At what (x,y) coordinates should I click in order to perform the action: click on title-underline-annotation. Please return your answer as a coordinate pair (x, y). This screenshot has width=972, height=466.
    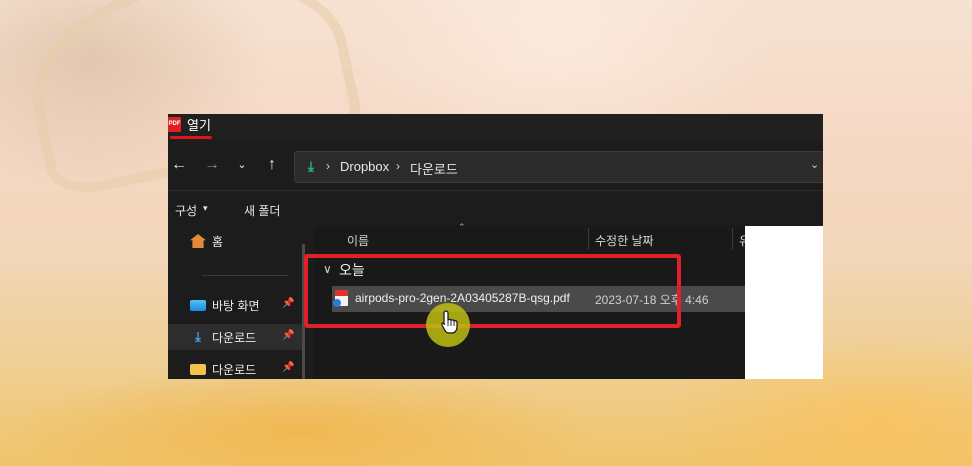
    Looking at the image, I should click on (191, 137).